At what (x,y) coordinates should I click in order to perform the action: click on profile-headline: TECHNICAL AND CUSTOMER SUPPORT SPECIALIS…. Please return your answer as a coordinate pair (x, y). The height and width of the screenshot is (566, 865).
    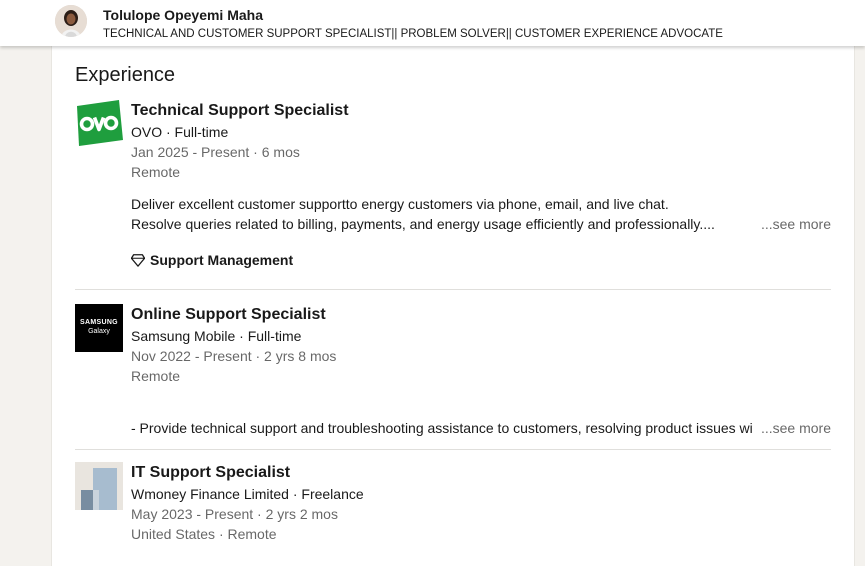
    Looking at the image, I should click on (413, 34).